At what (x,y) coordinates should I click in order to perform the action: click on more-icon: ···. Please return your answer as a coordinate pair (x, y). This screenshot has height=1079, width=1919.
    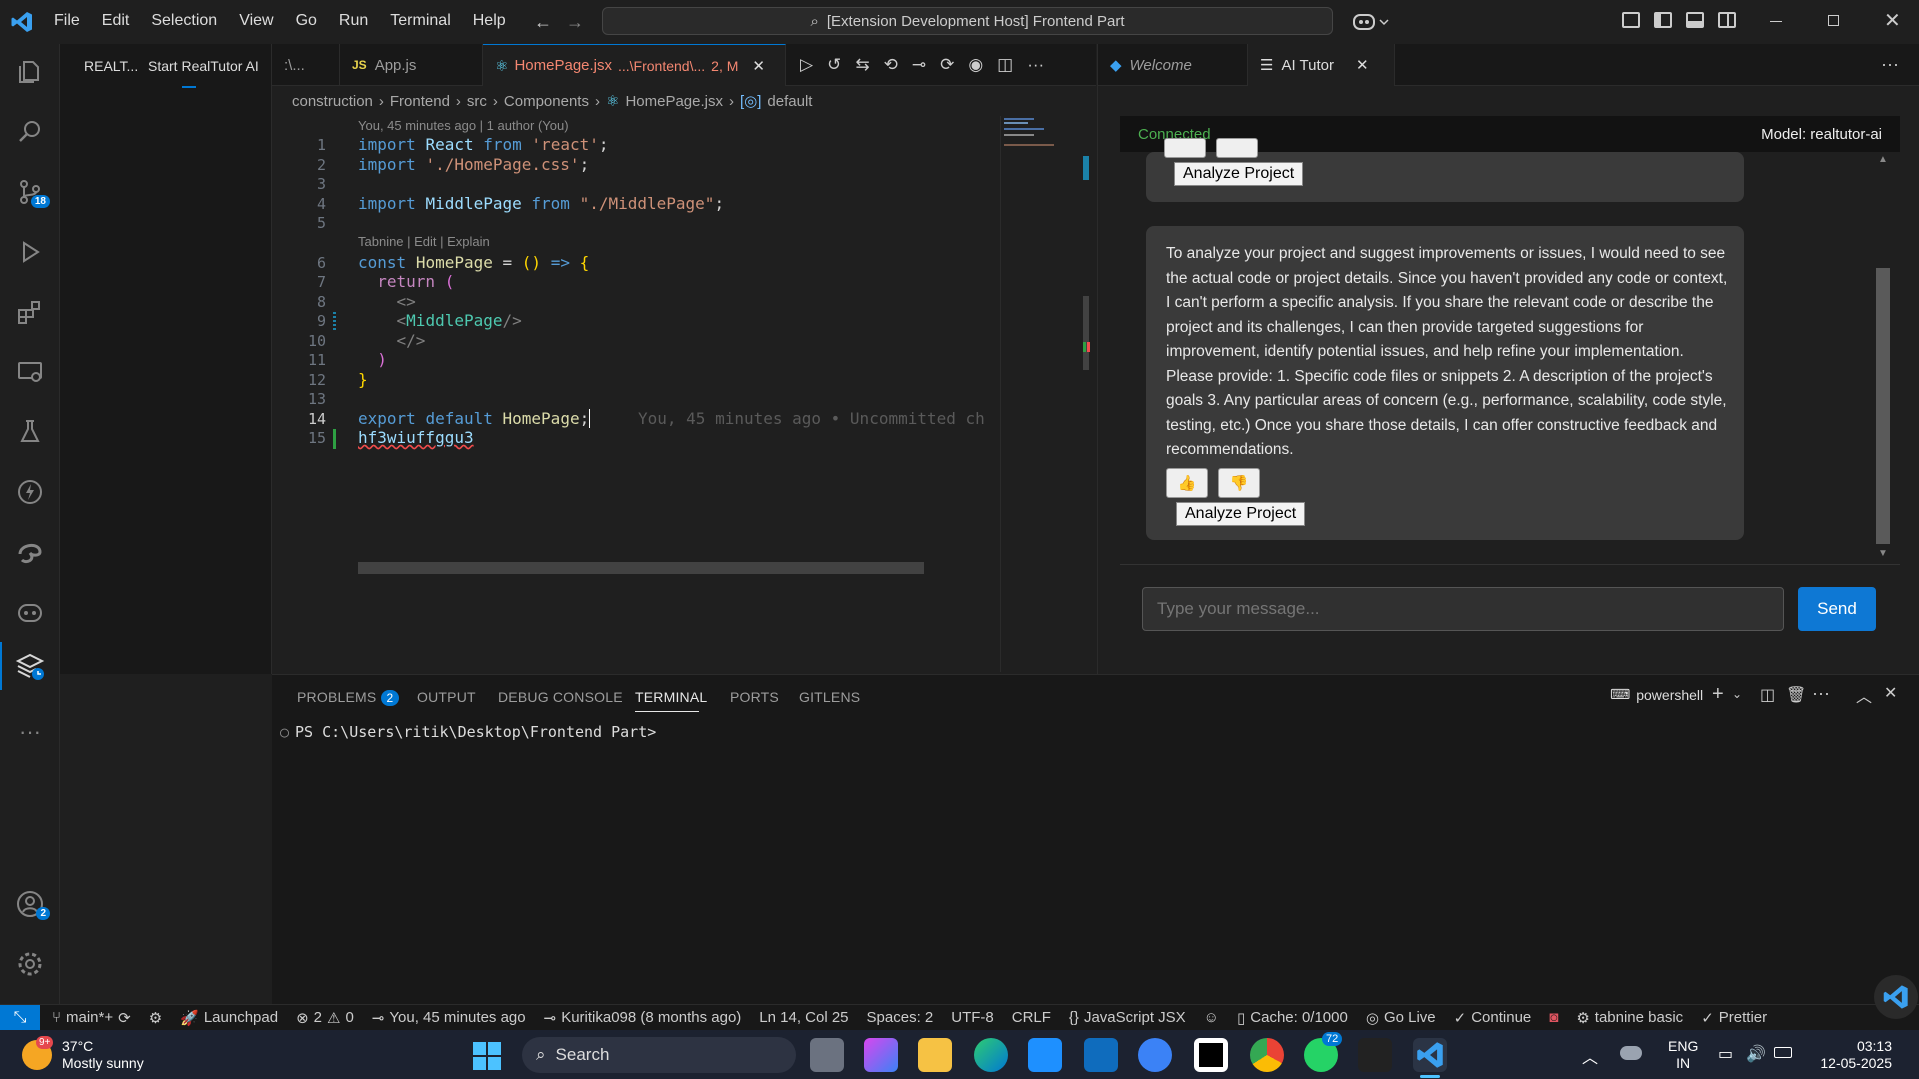
    Looking at the image, I should click on (30, 732).